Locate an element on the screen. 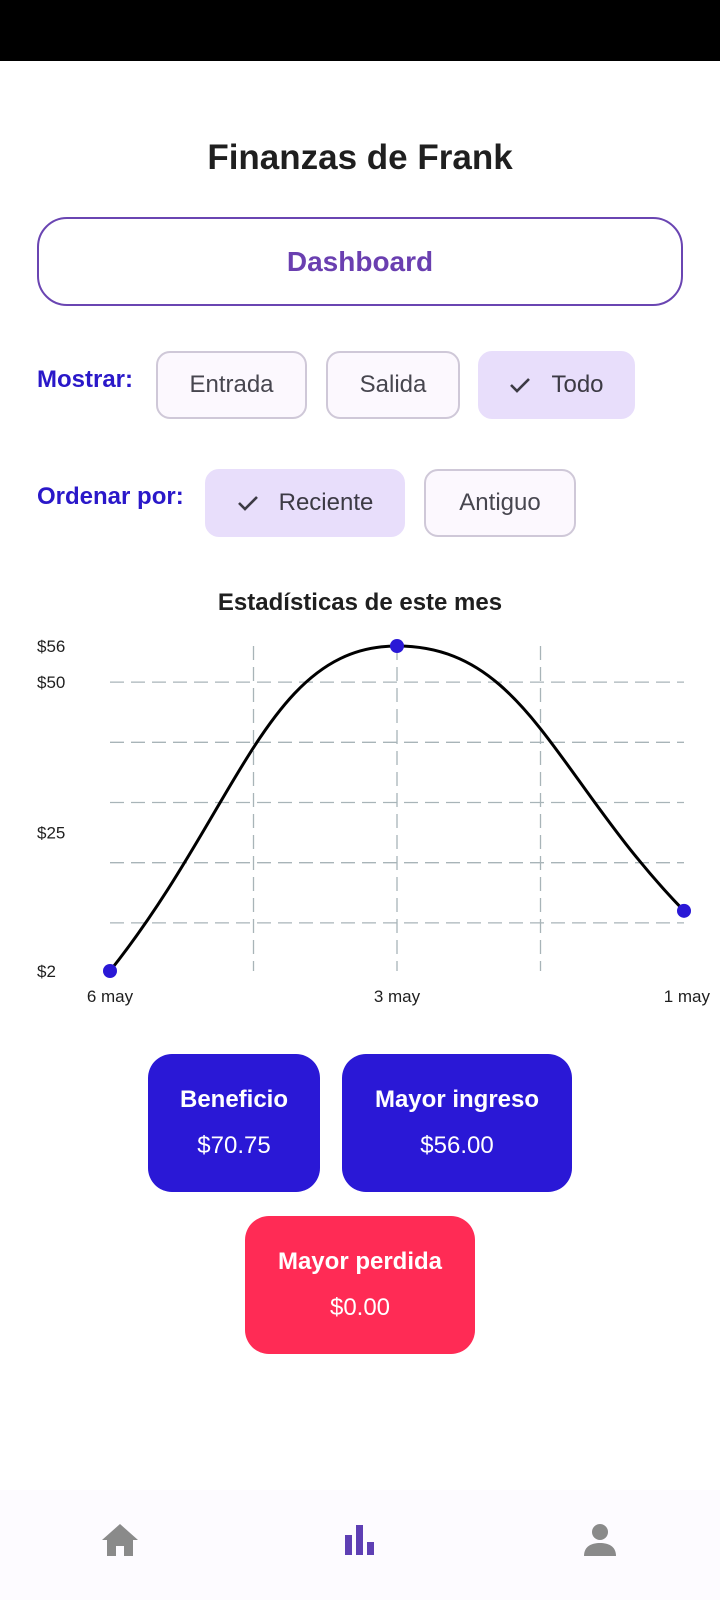  x-tick-label: 1 may is located at coordinates (687, 996).